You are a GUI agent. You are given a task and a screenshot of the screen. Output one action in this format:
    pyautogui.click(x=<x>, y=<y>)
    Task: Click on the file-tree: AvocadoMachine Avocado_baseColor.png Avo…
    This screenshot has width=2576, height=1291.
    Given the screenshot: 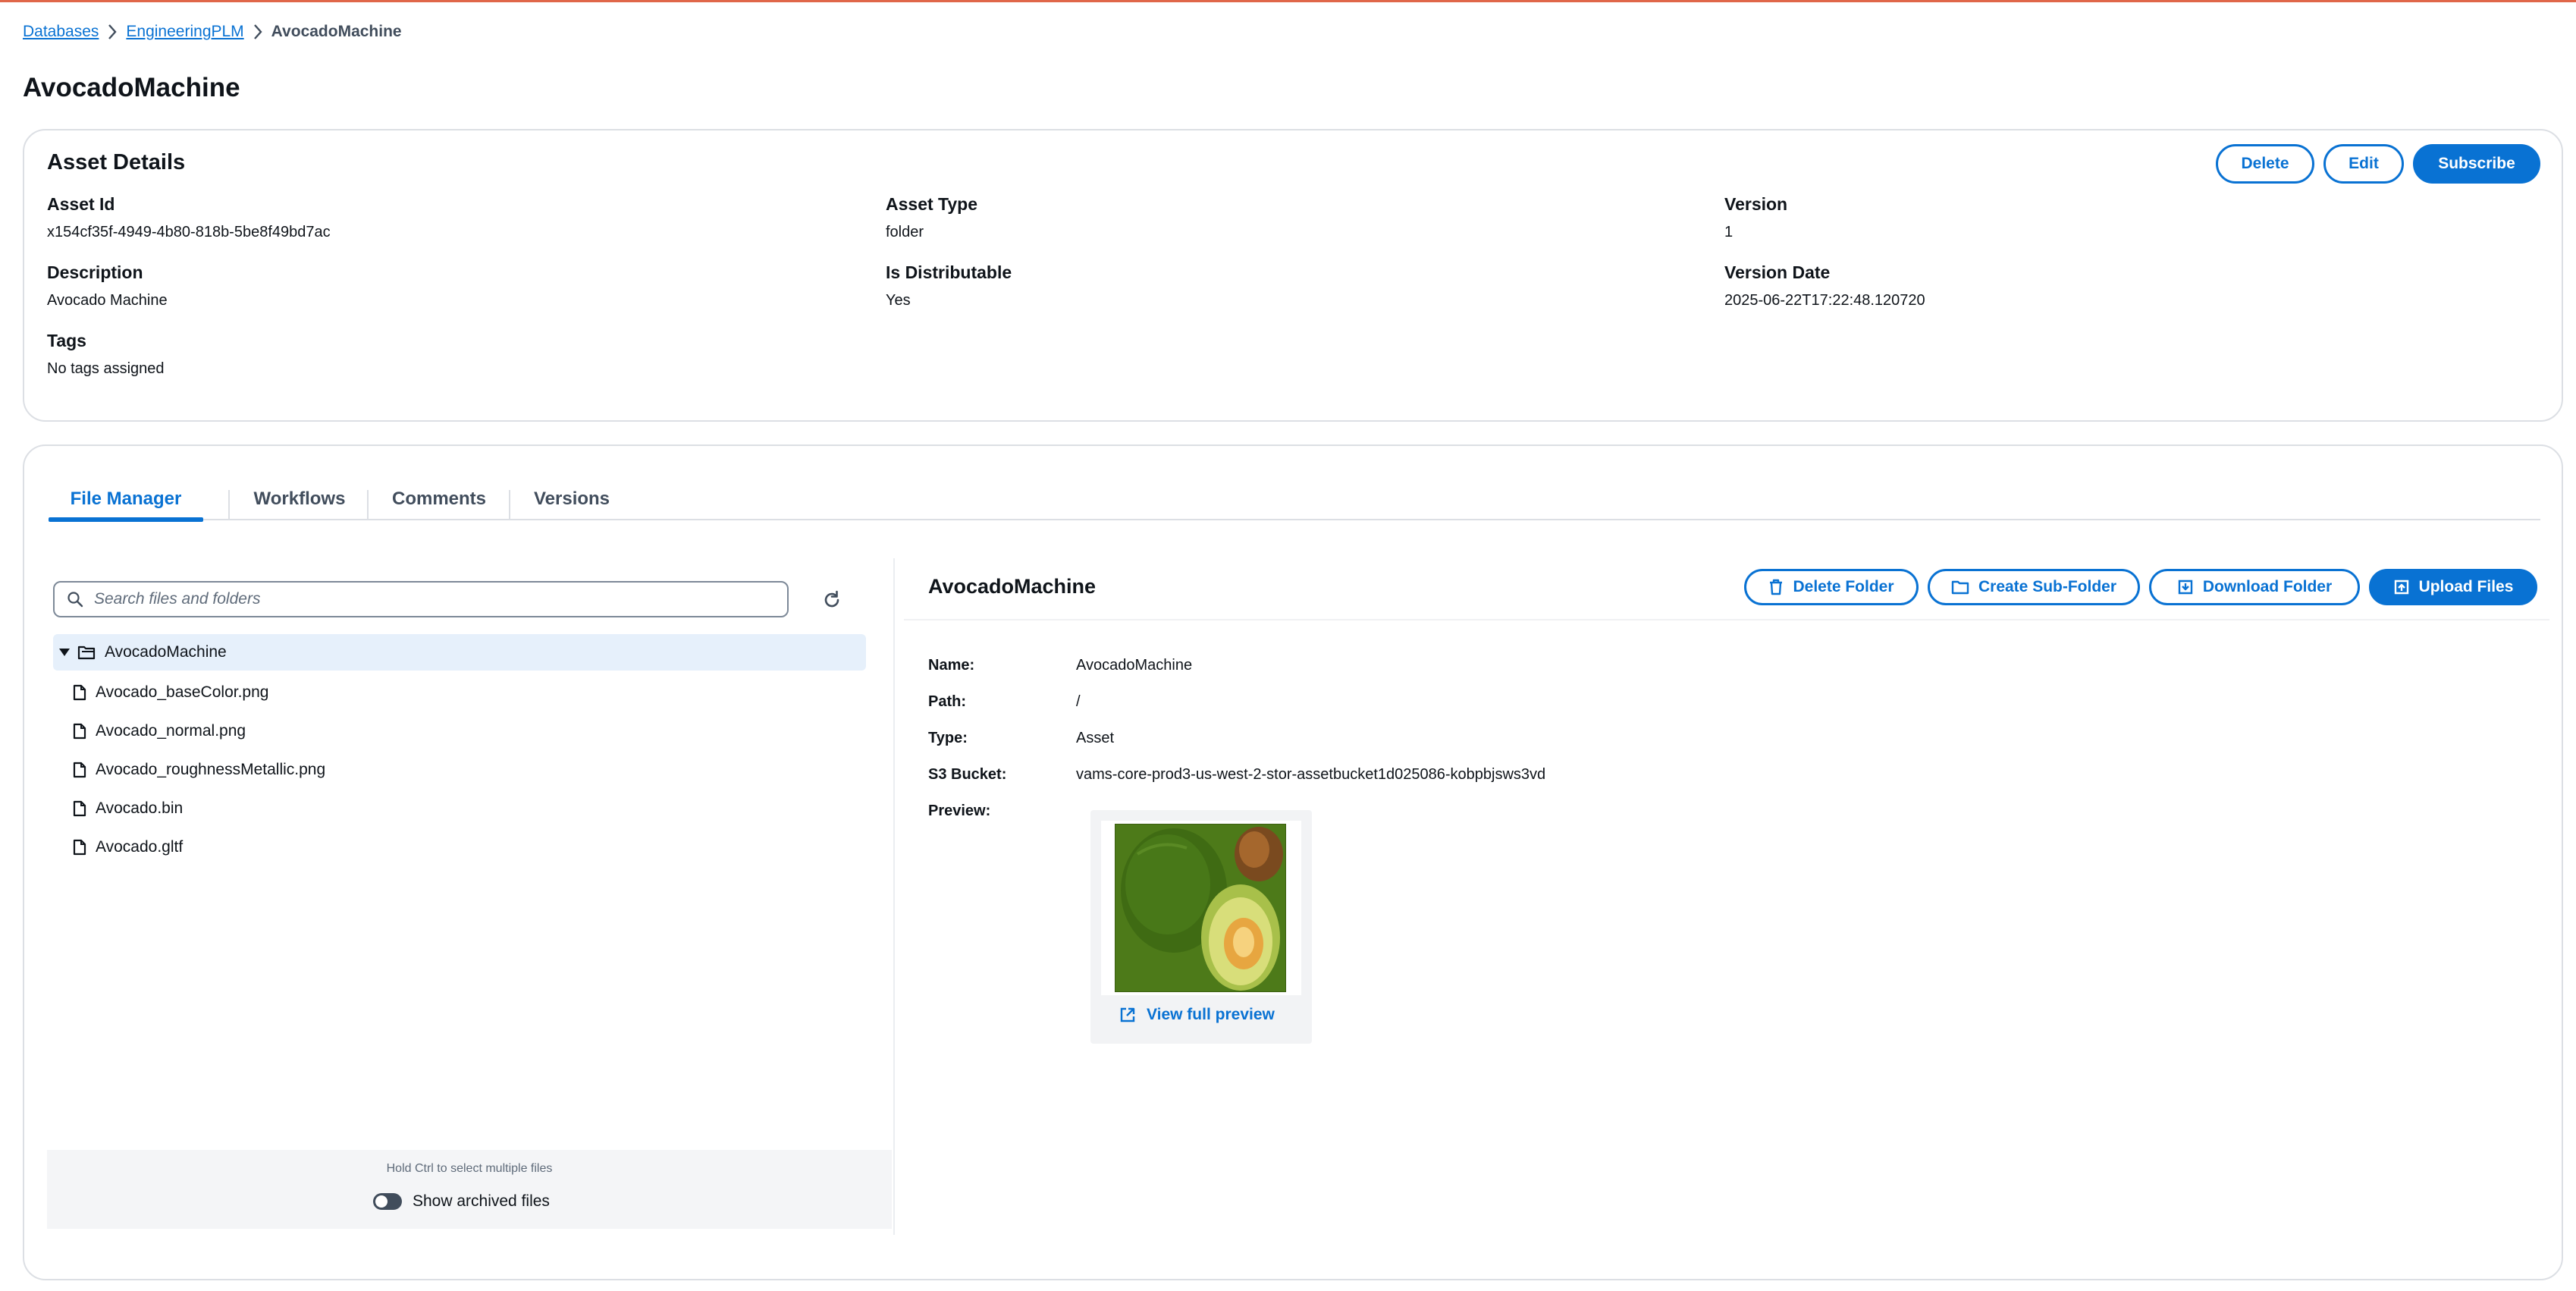 What is the action you would take?
    pyautogui.click(x=459, y=750)
    